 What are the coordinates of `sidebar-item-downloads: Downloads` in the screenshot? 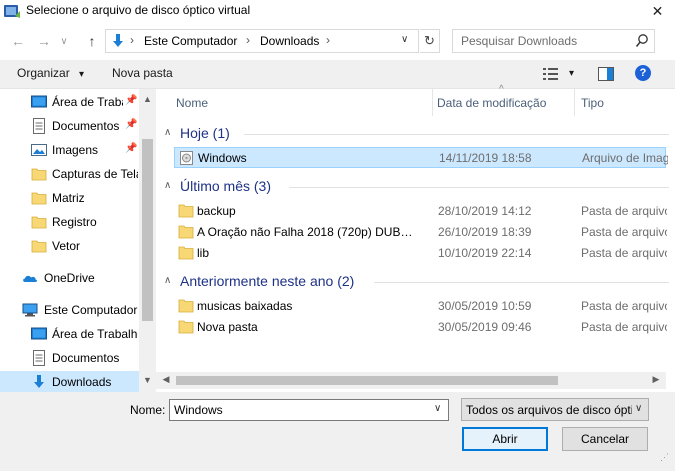 It's located at (69, 382).